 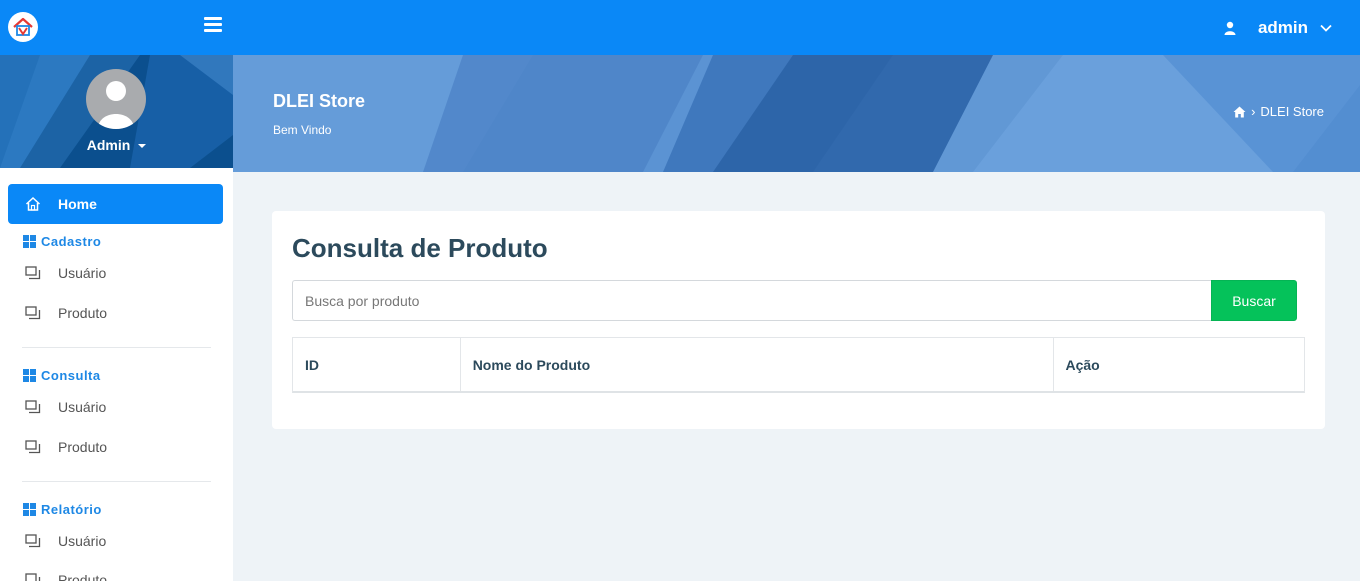 What do you see at coordinates (115, 204) in the screenshot?
I see `sidebar-item-home: Home` at bounding box center [115, 204].